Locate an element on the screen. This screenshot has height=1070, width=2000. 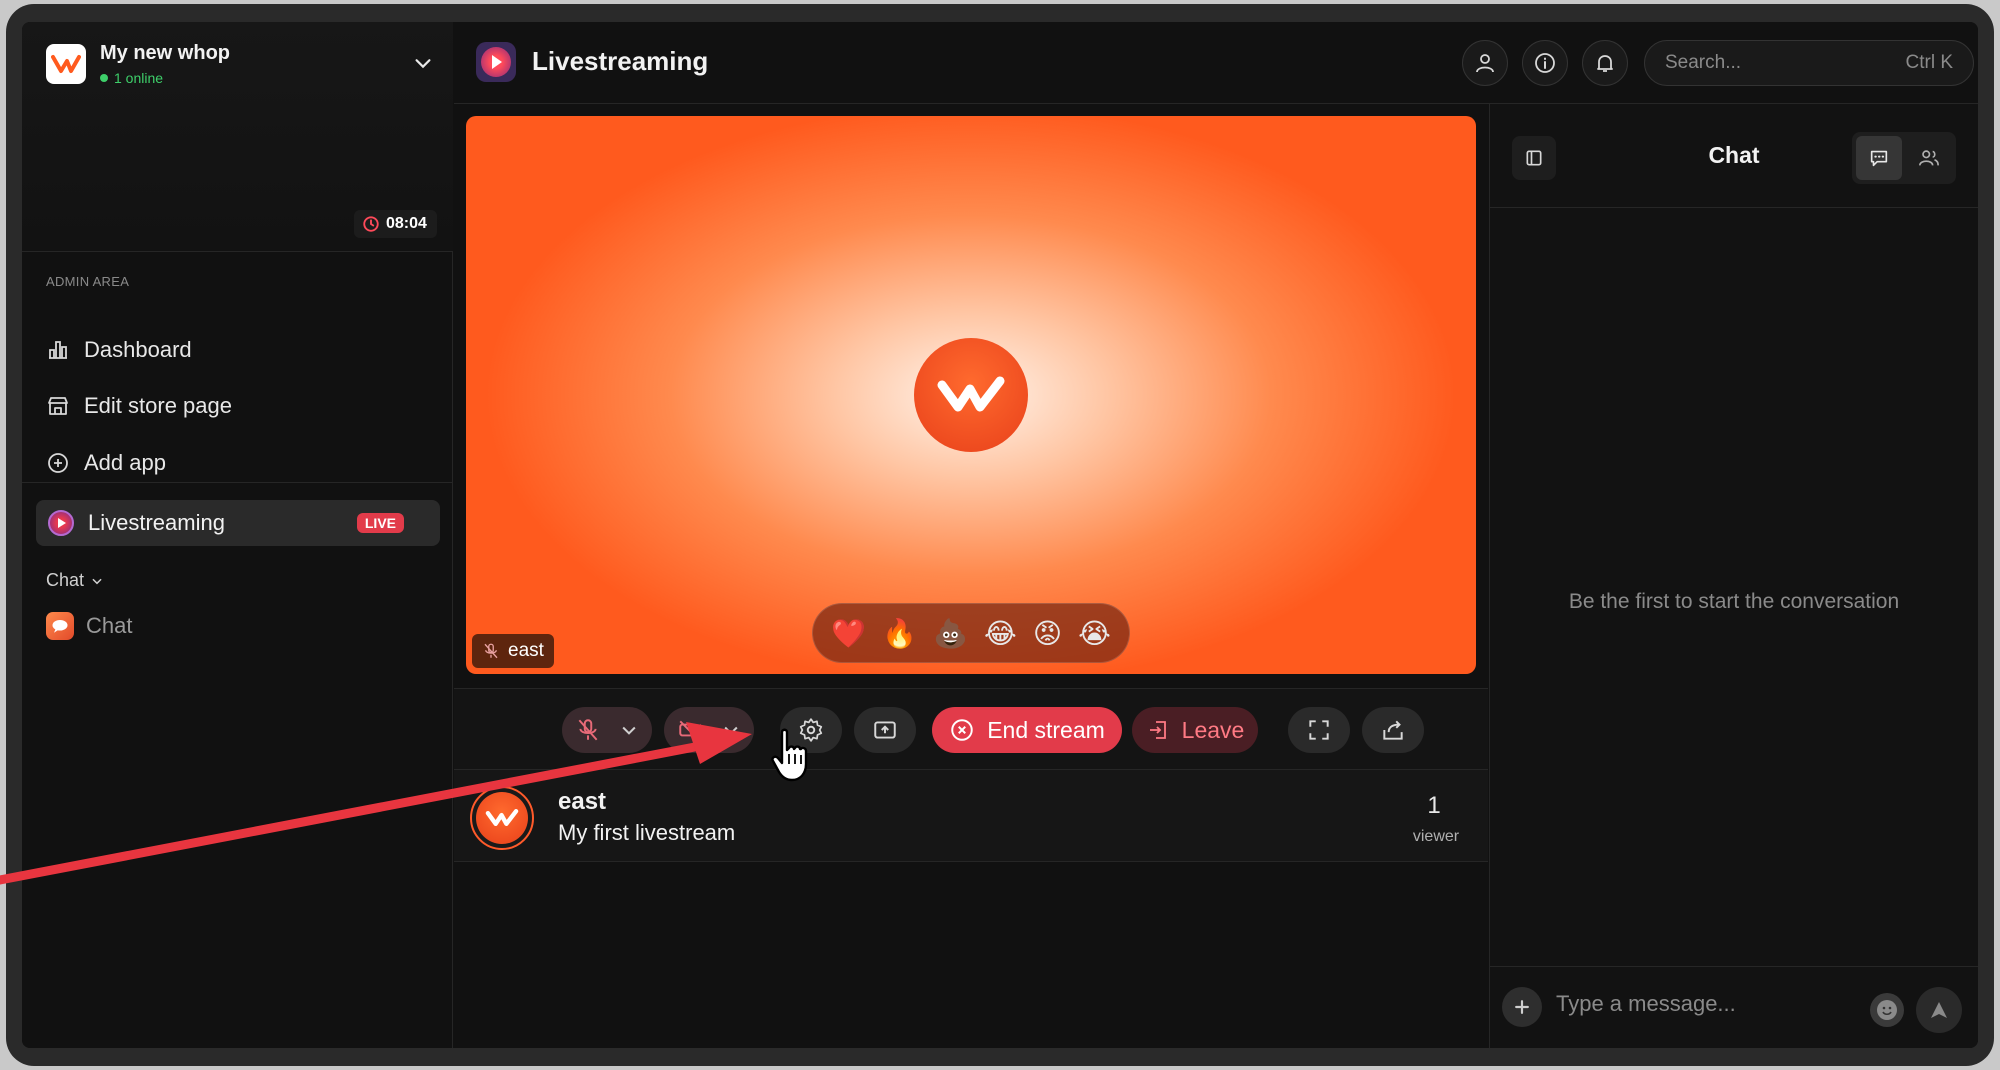
bell-icon is located at coordinates (1605, 63).